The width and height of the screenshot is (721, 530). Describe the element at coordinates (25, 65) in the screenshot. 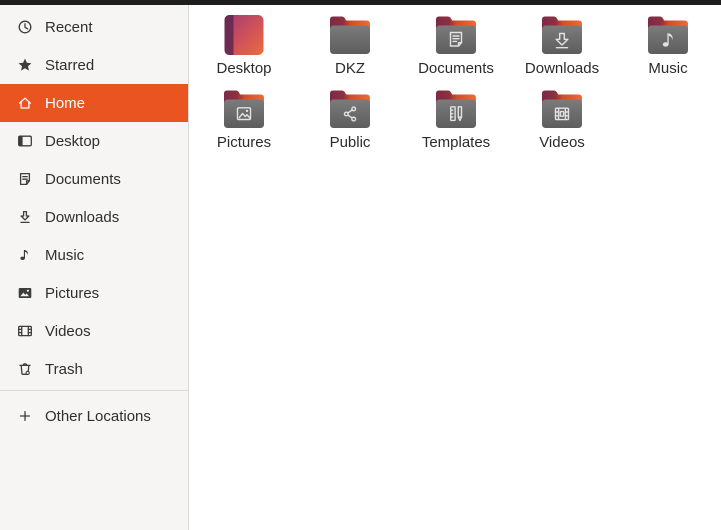

I see `starred-icon` at that location.